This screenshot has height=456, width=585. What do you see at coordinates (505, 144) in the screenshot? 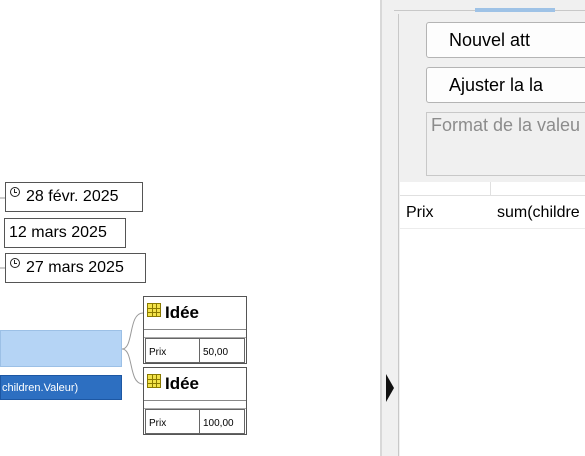
I see `value-format-field: Format de la valeu` at bounding box center [505, 144].